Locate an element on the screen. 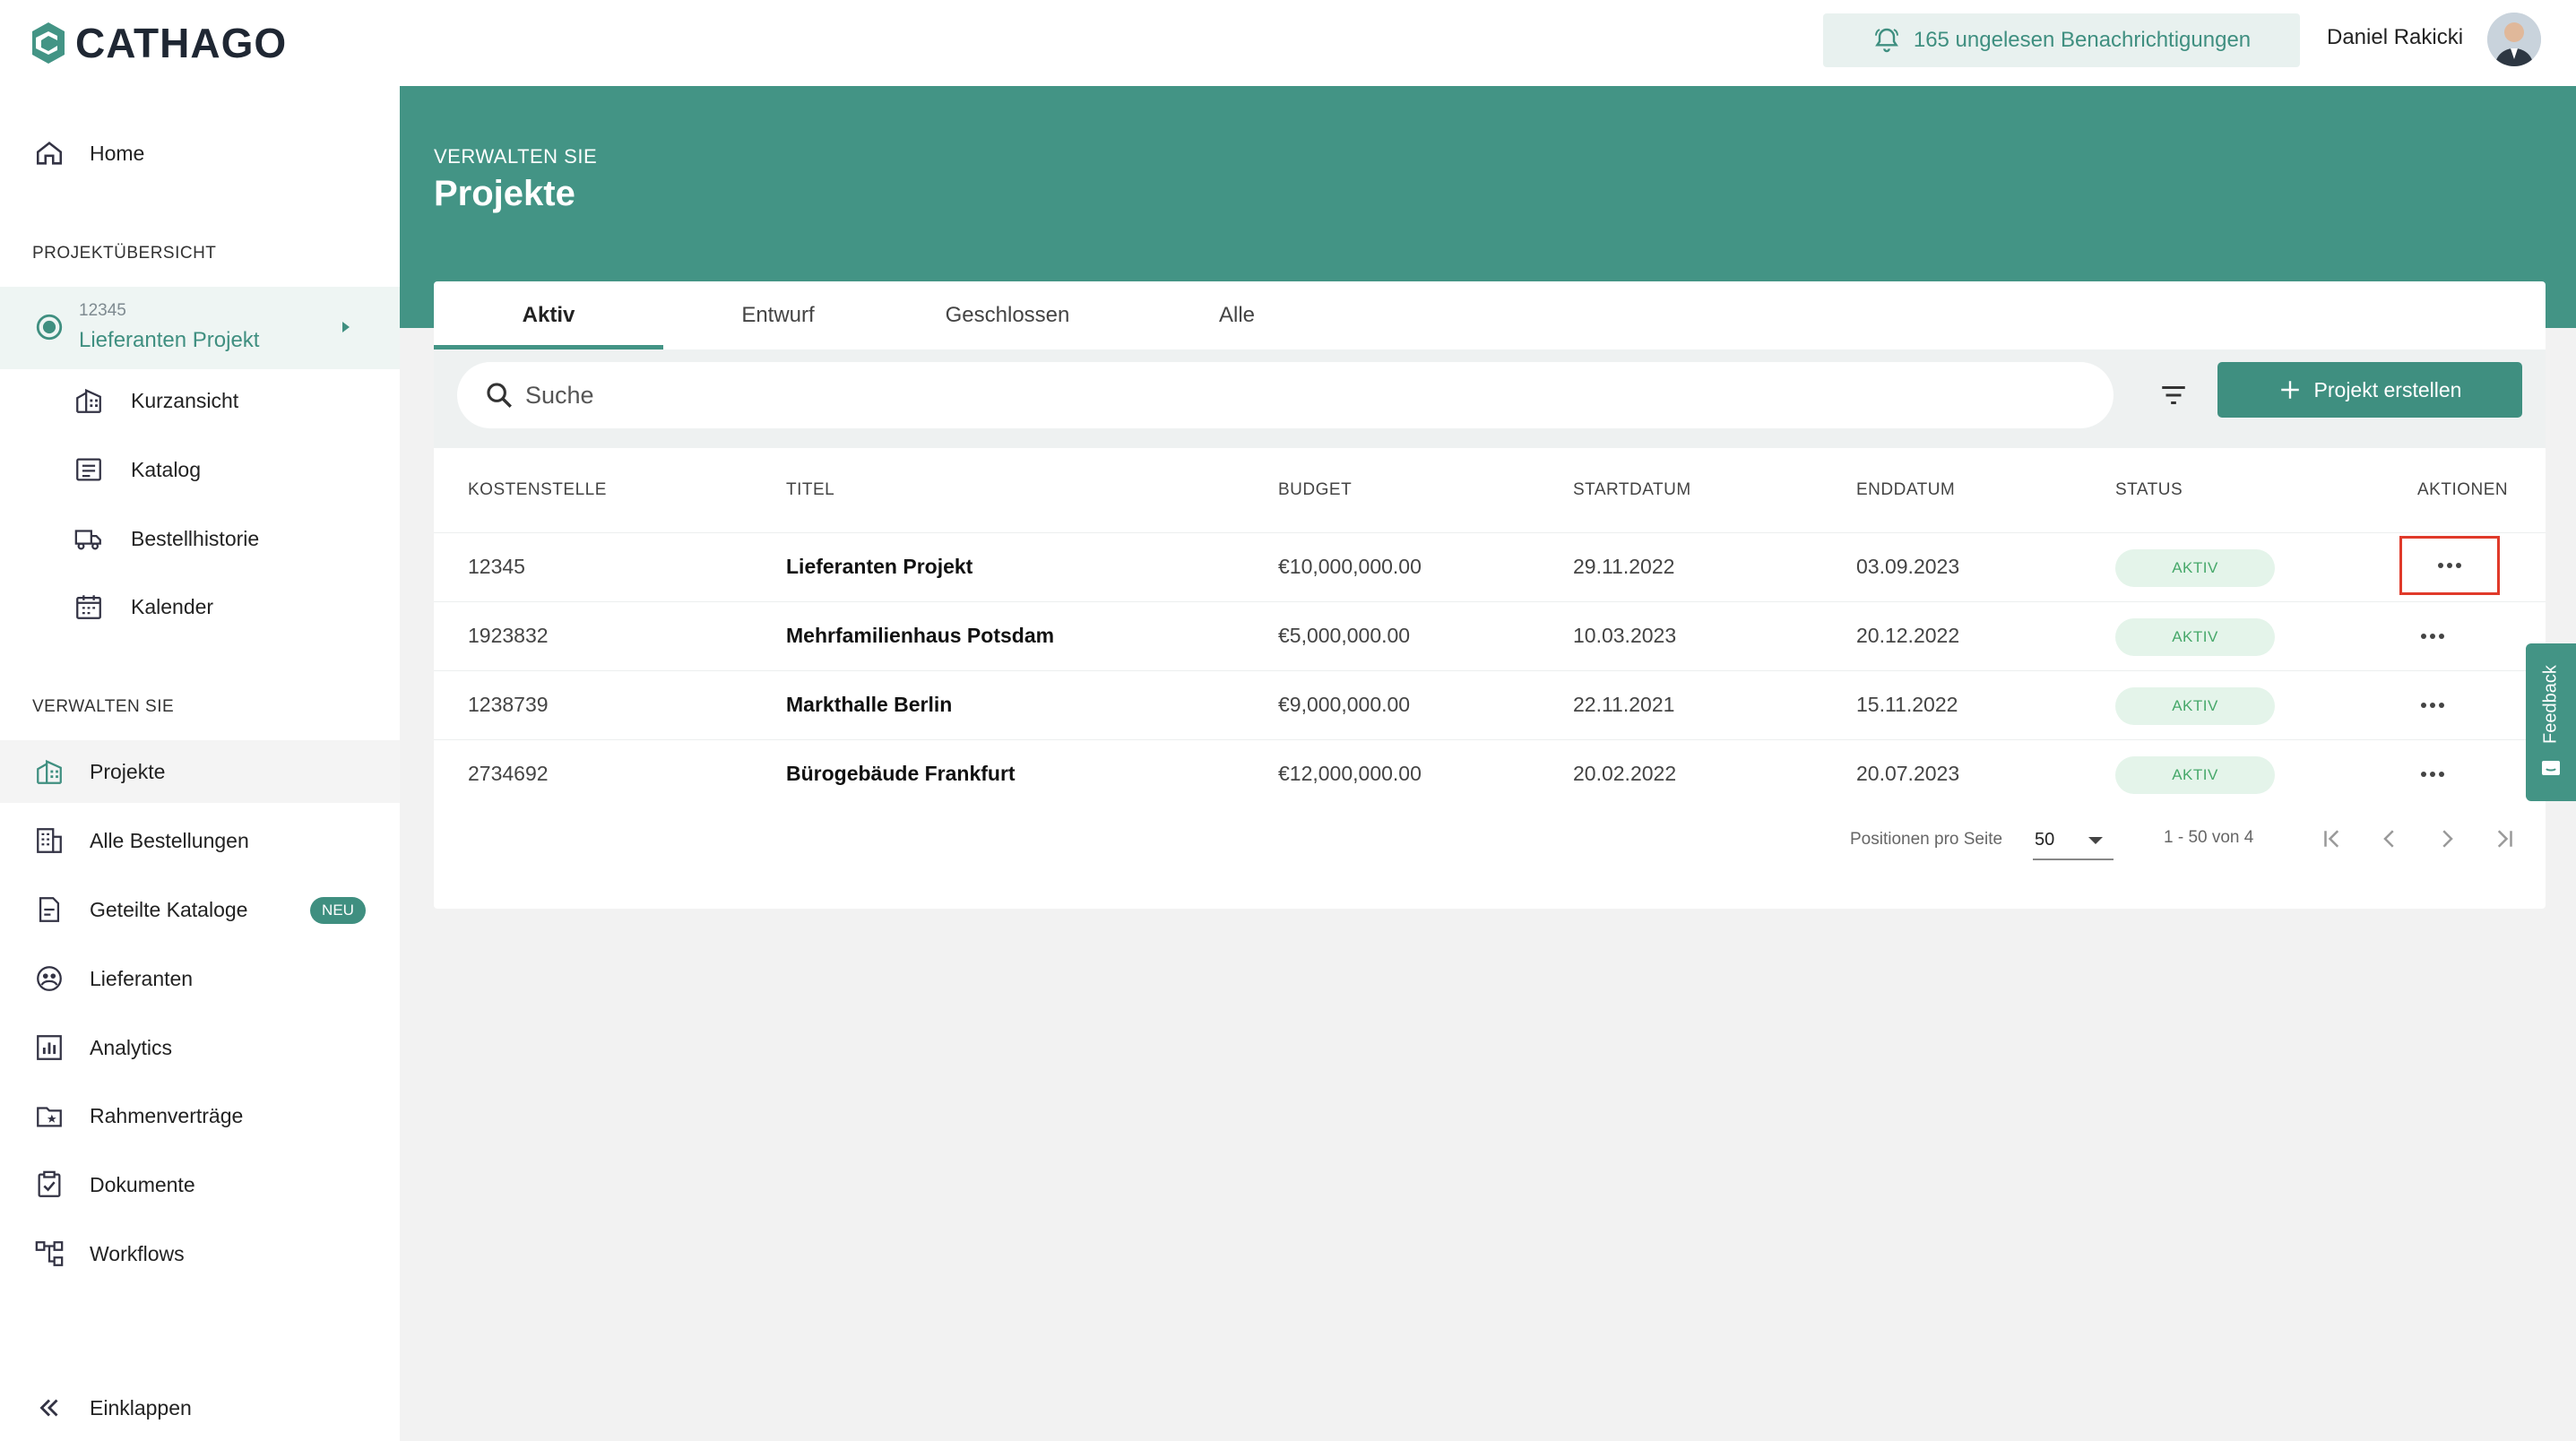 This screenshot has height=1441, width=2576. column-header: STATUS is located at coordinates (2149, 490).